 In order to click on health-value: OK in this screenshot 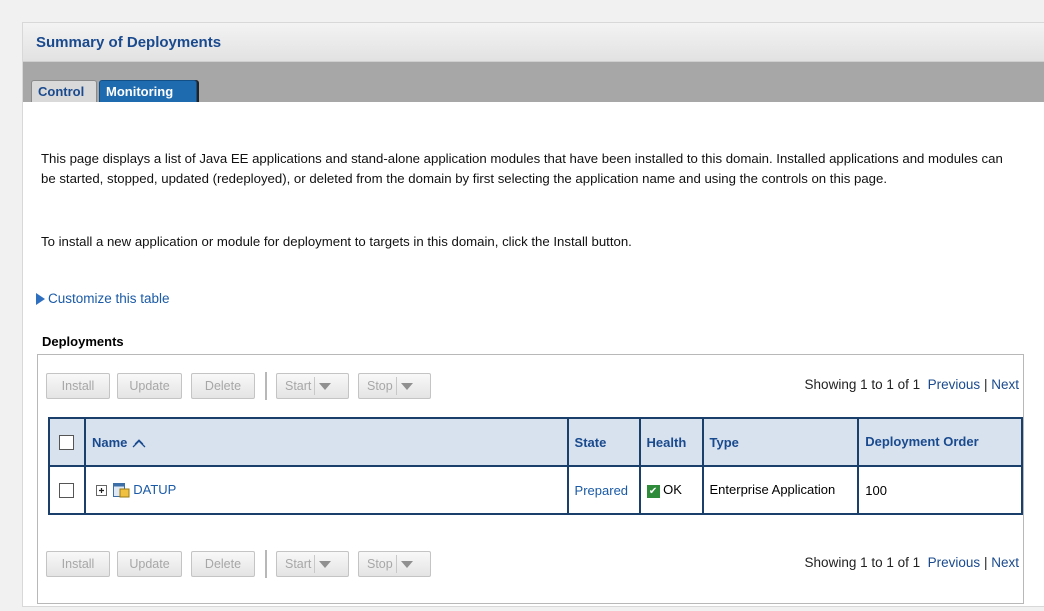, I will do `click(672, 490)`.